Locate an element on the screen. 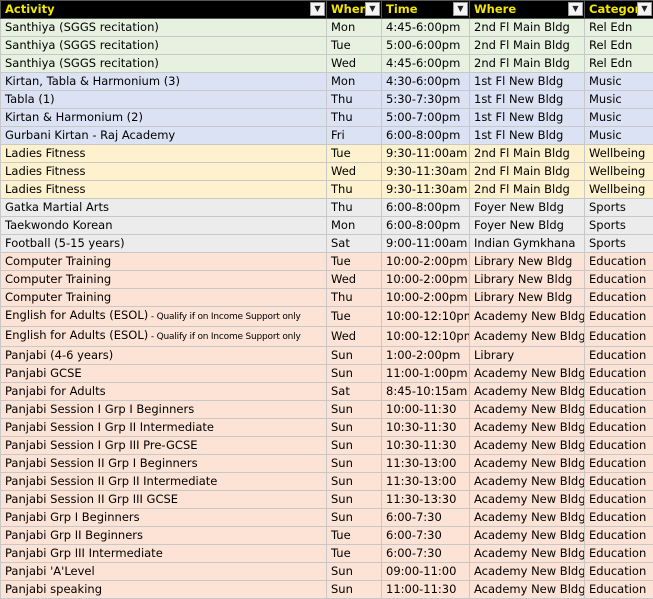  cell-where: Indian Gymkhana is located at coordinates (527, 244).